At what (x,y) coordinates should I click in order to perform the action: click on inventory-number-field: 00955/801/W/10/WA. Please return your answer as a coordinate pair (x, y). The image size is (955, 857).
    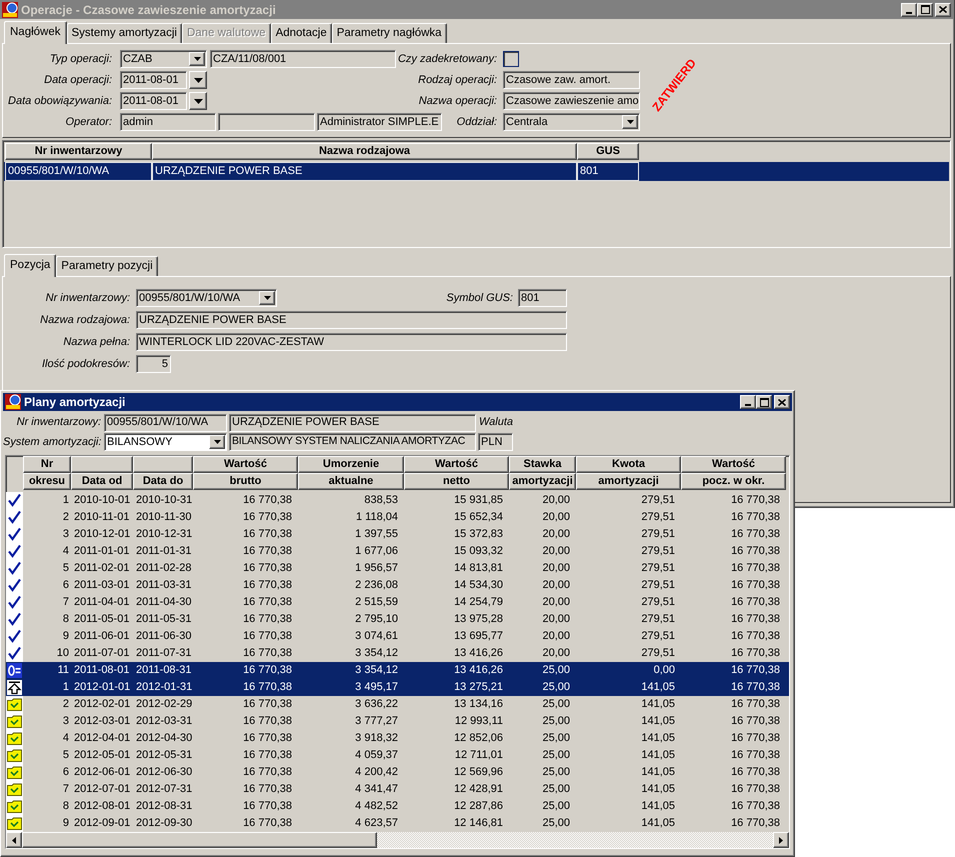
    Looking at the image, I should click on (165, 423).